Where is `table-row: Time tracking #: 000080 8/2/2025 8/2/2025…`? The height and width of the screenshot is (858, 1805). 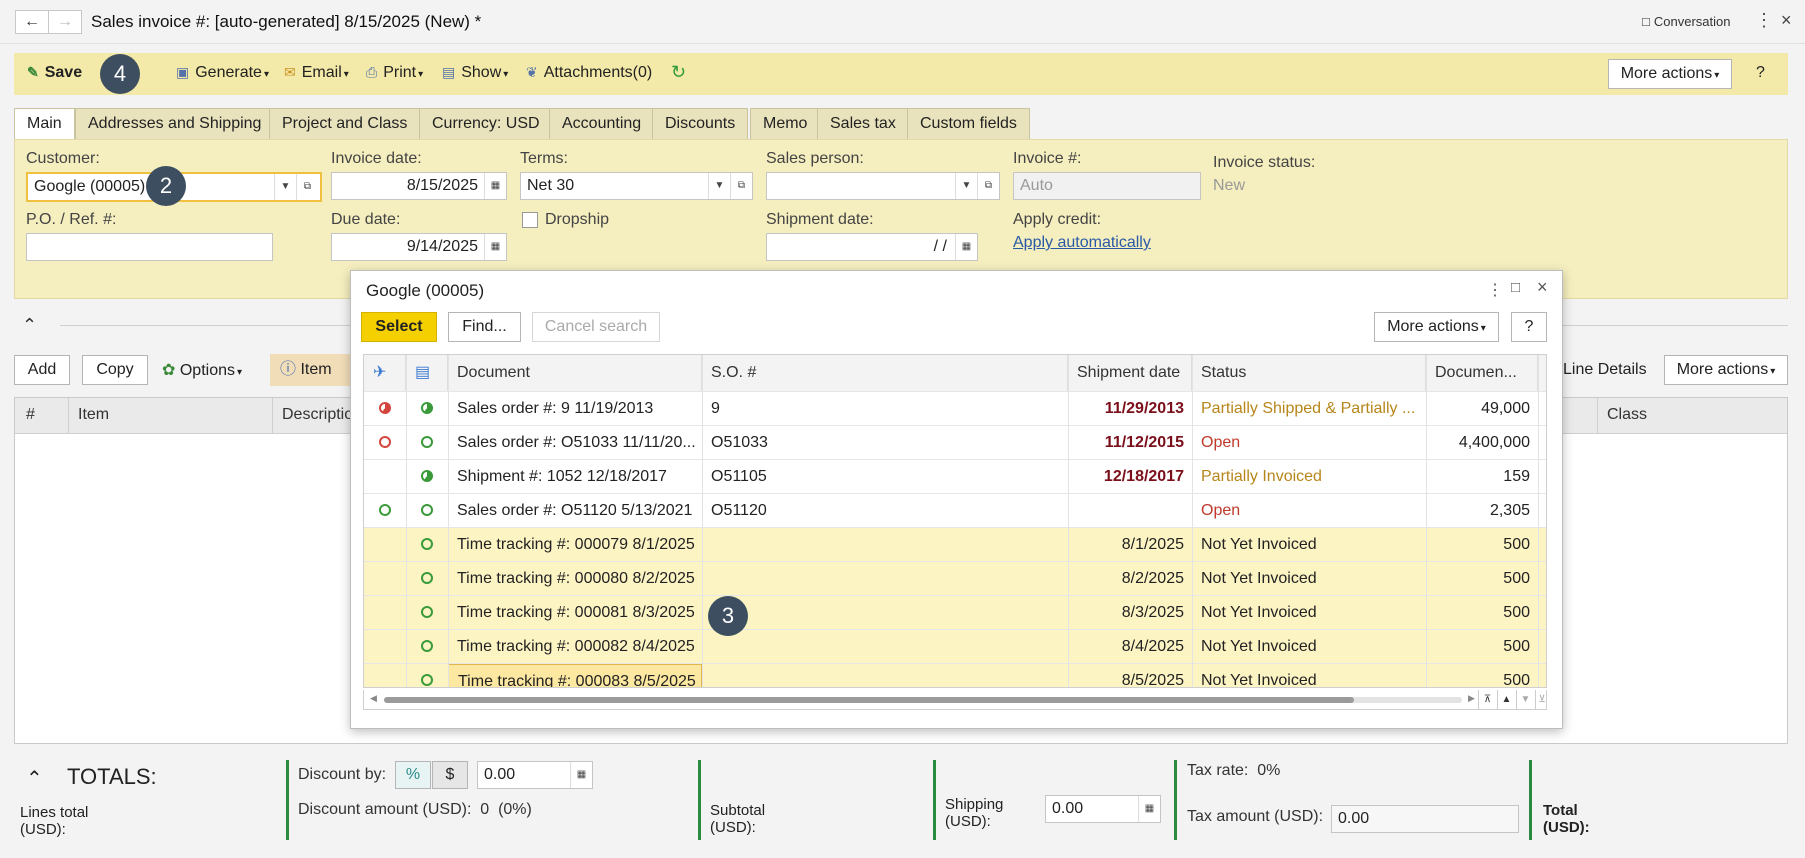
table-row: Time tracking #: 000080 8/2/2025 8/2/2025… is located at coordinates (955, 578).